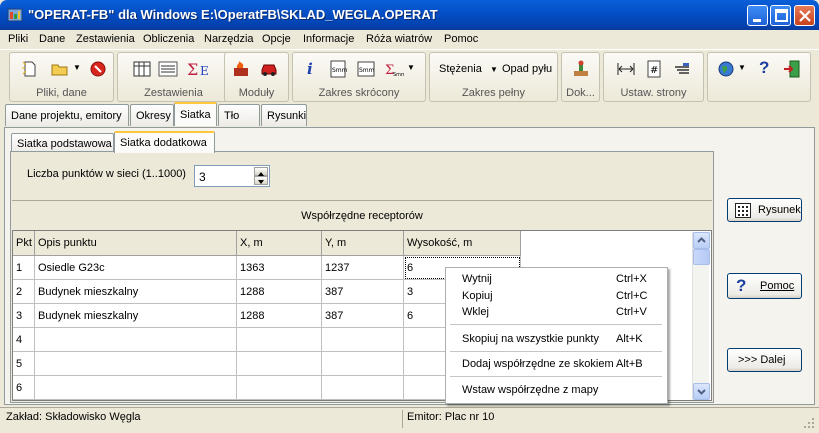 Image resolution: width=819 pixels, height=433 pixels. What do you see at coordinates (136, 268) in the screenshot?
I see `cell-opis: Osiedle G23c` at bounding box center [136, 268].